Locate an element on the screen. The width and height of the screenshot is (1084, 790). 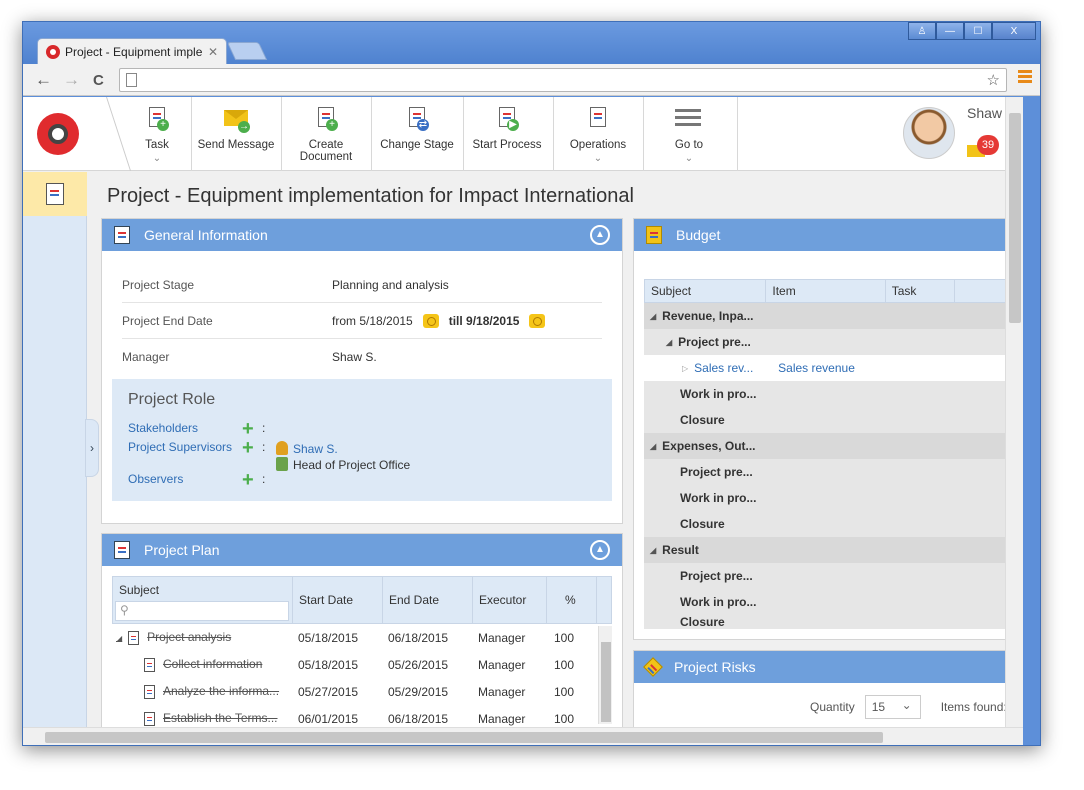
column-start-date: Start Date is located at coordinates (338, 600).